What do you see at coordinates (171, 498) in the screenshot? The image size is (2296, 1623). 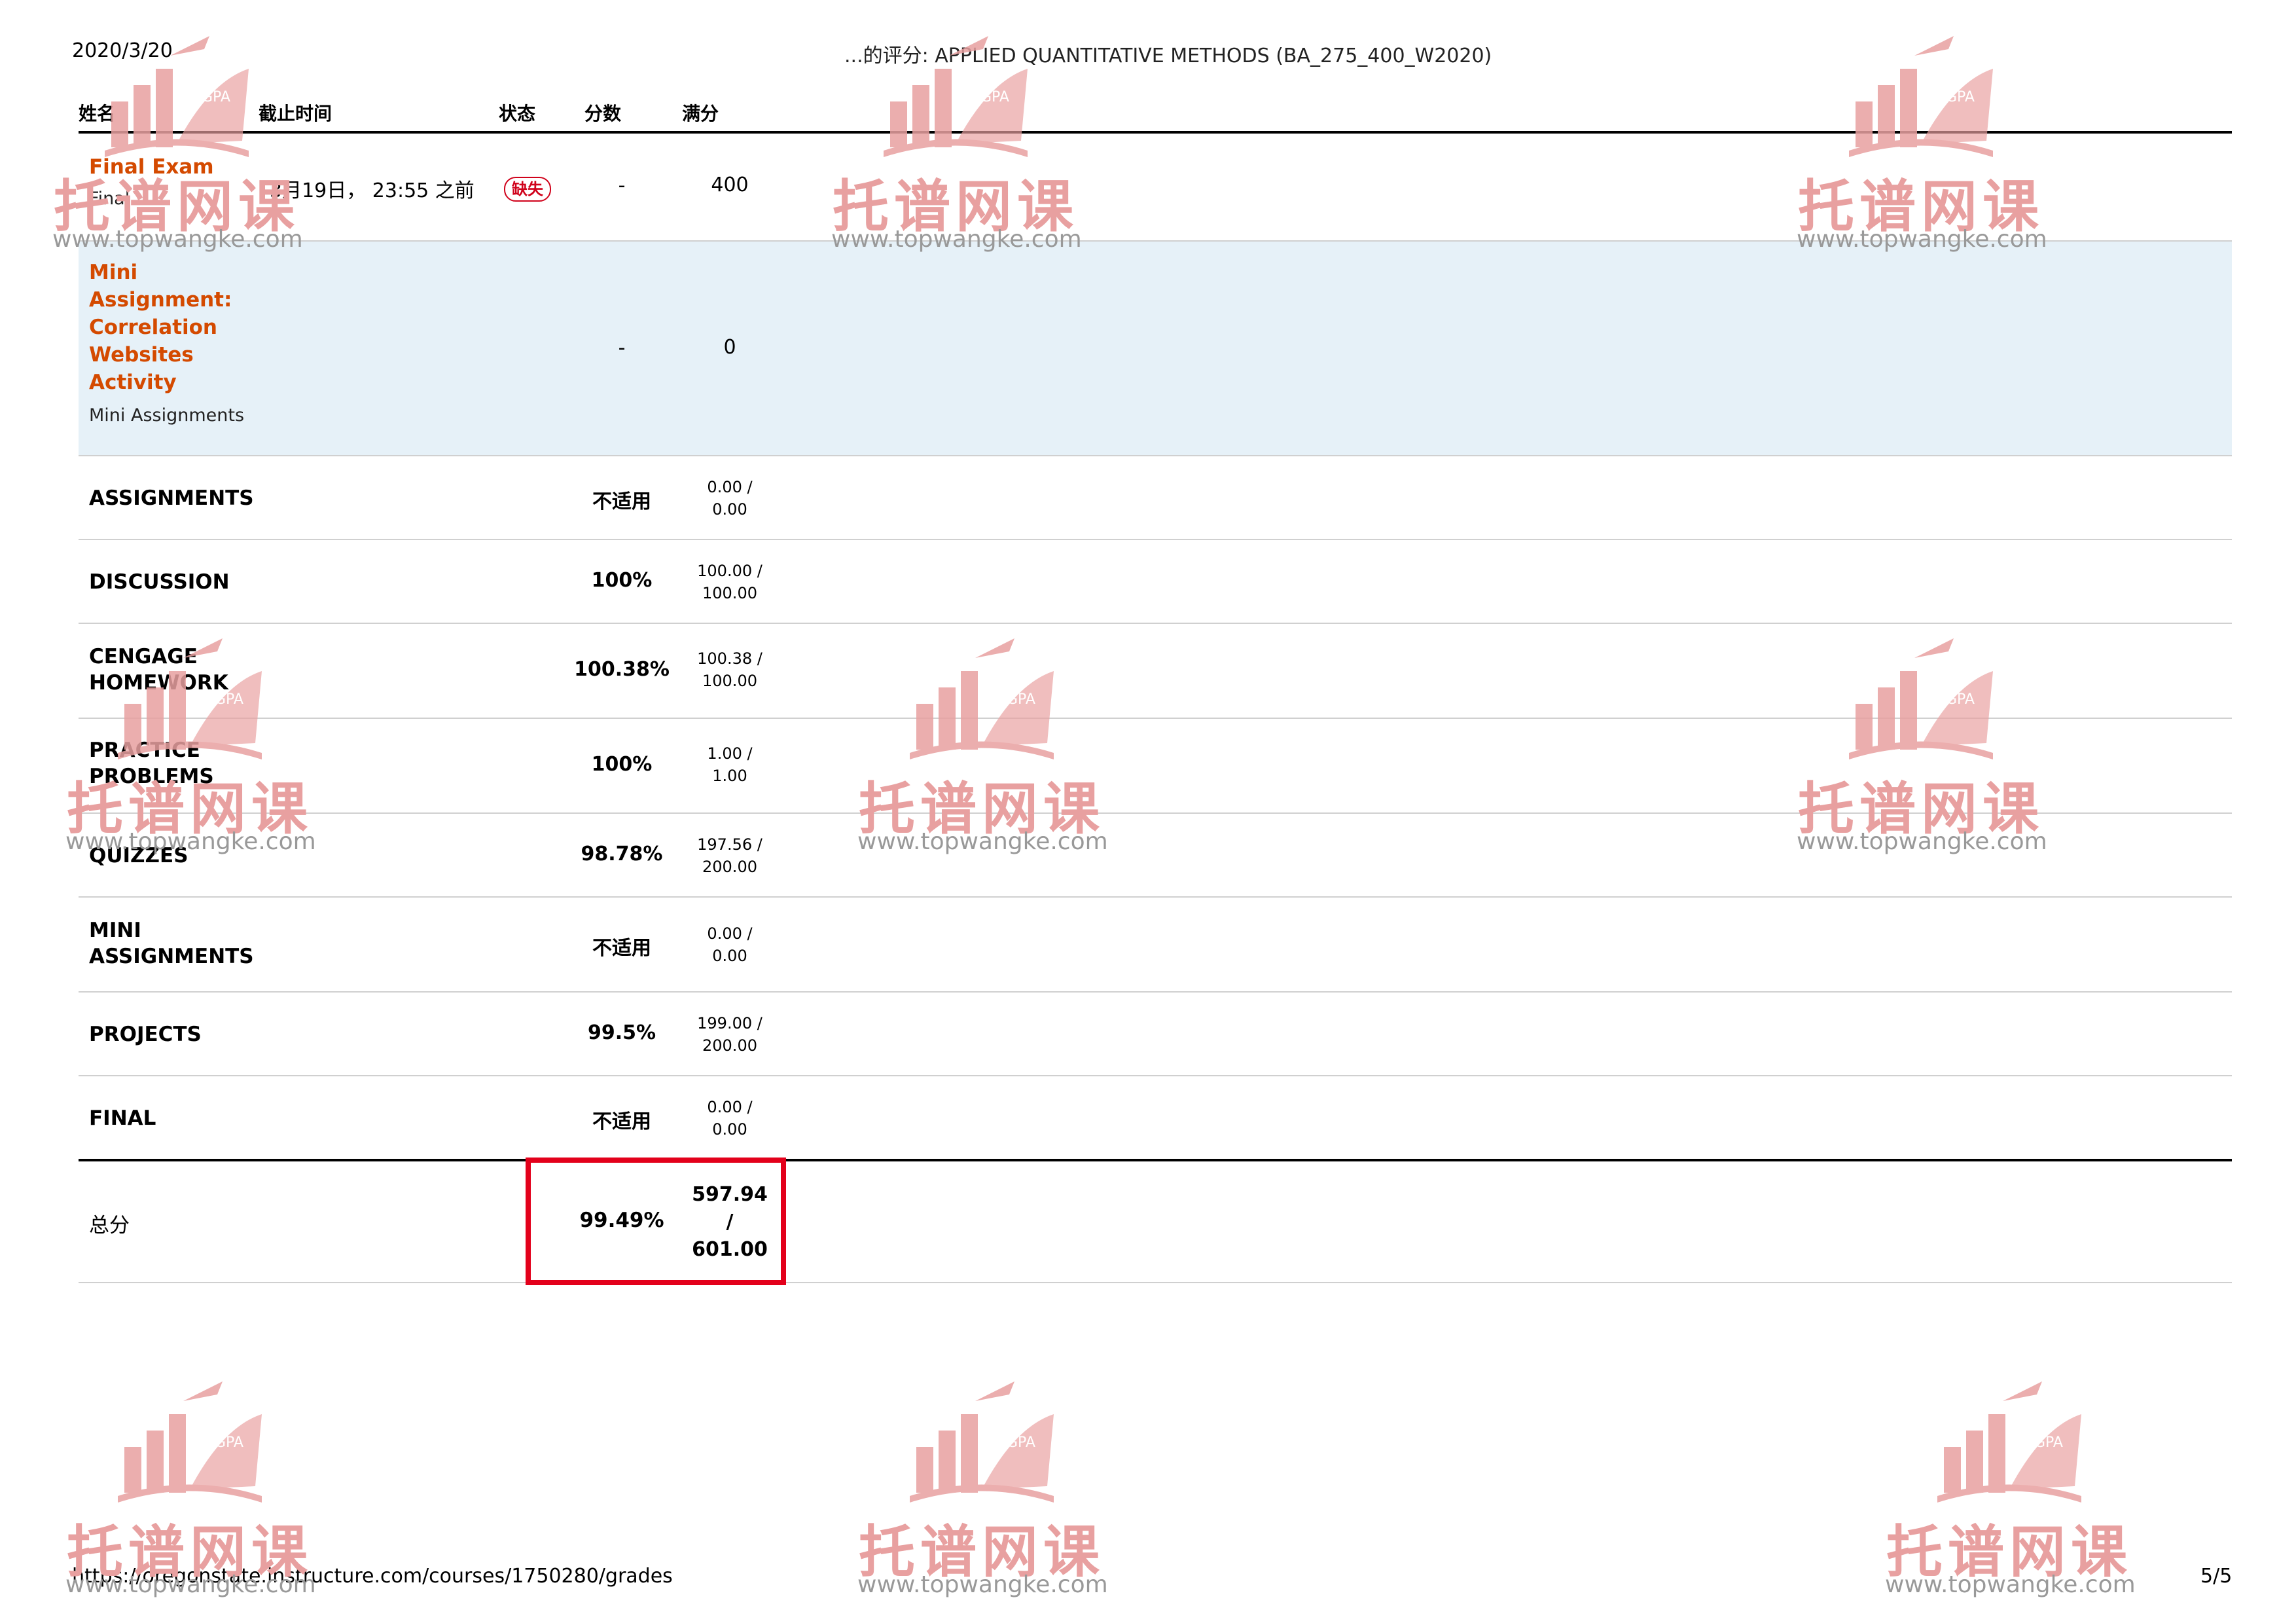 I see `group-name: ASSIGNMENTS` at bounding box center [171, 498].